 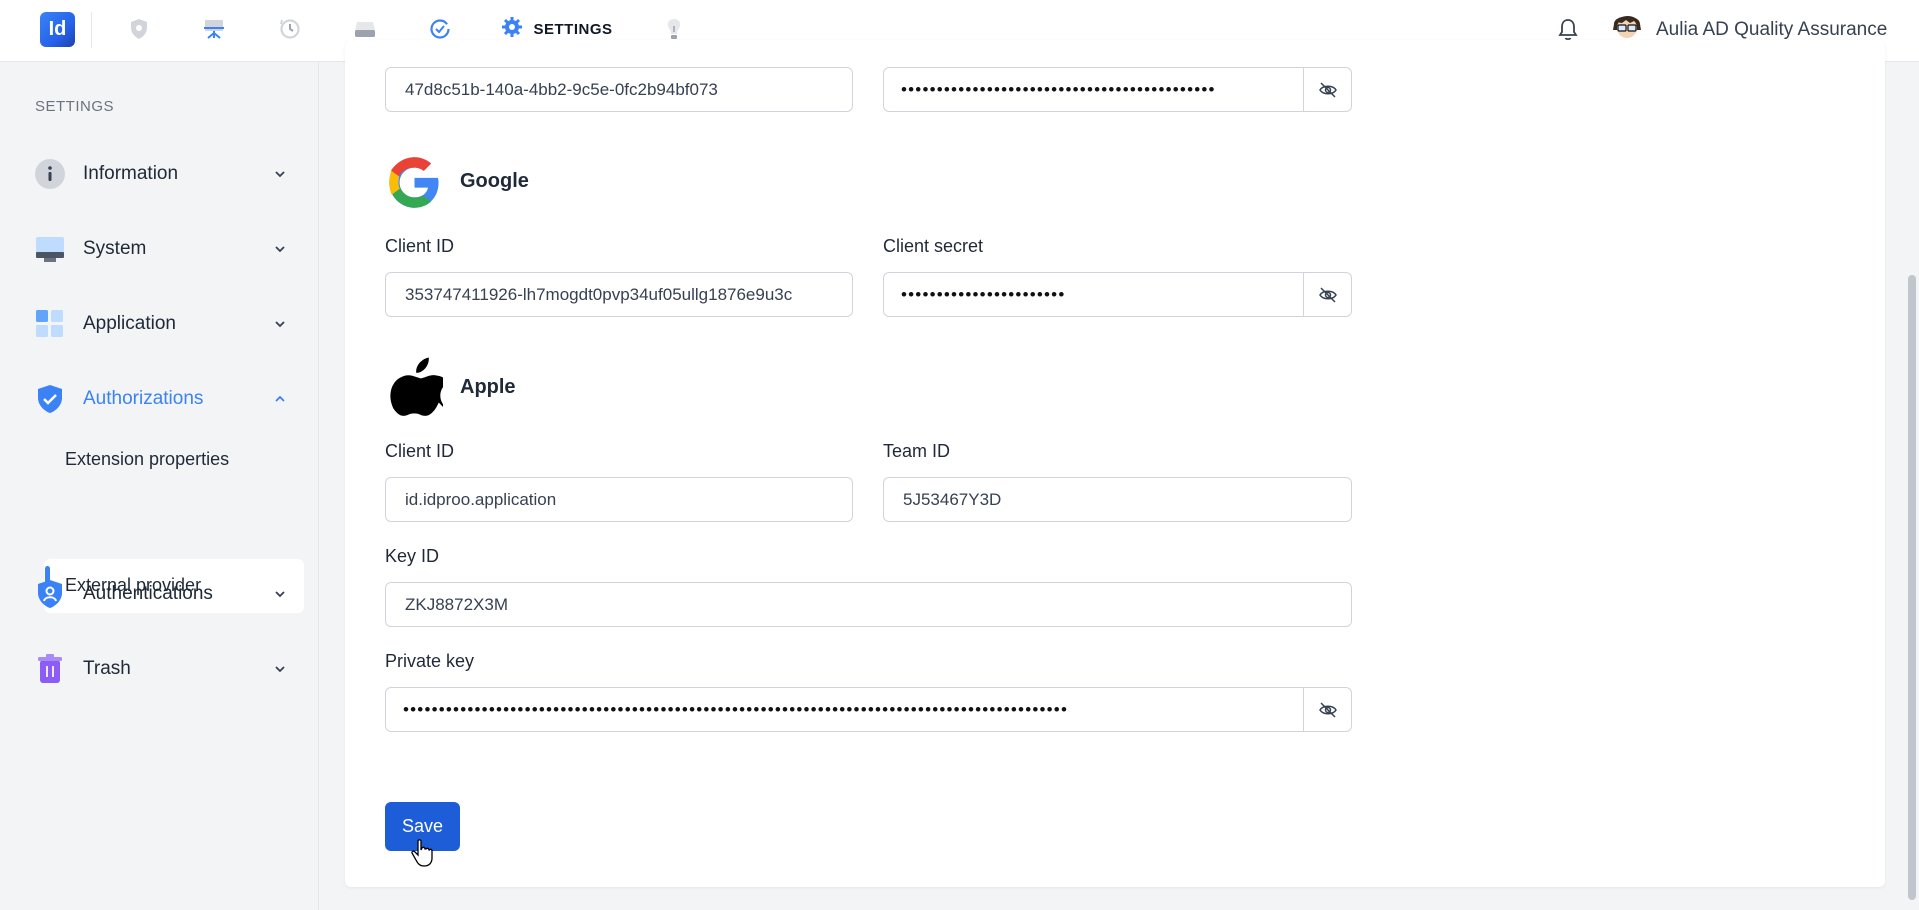 I want to click on sidebar-item-label: Information, so click(x=131, y=173).